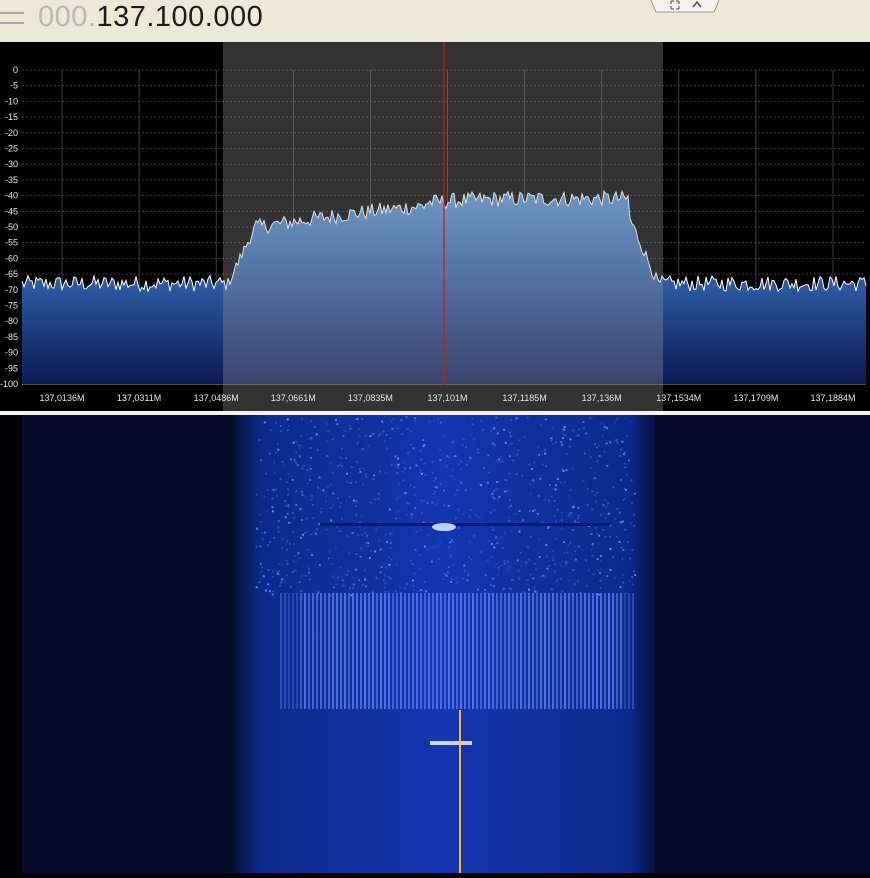 The height and width of the screenshot is (878, 870). I want to click on menu-icon, so click(13, 20).